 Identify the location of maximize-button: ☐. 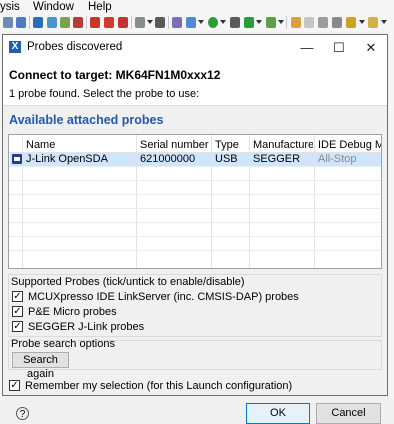
(339, 47).